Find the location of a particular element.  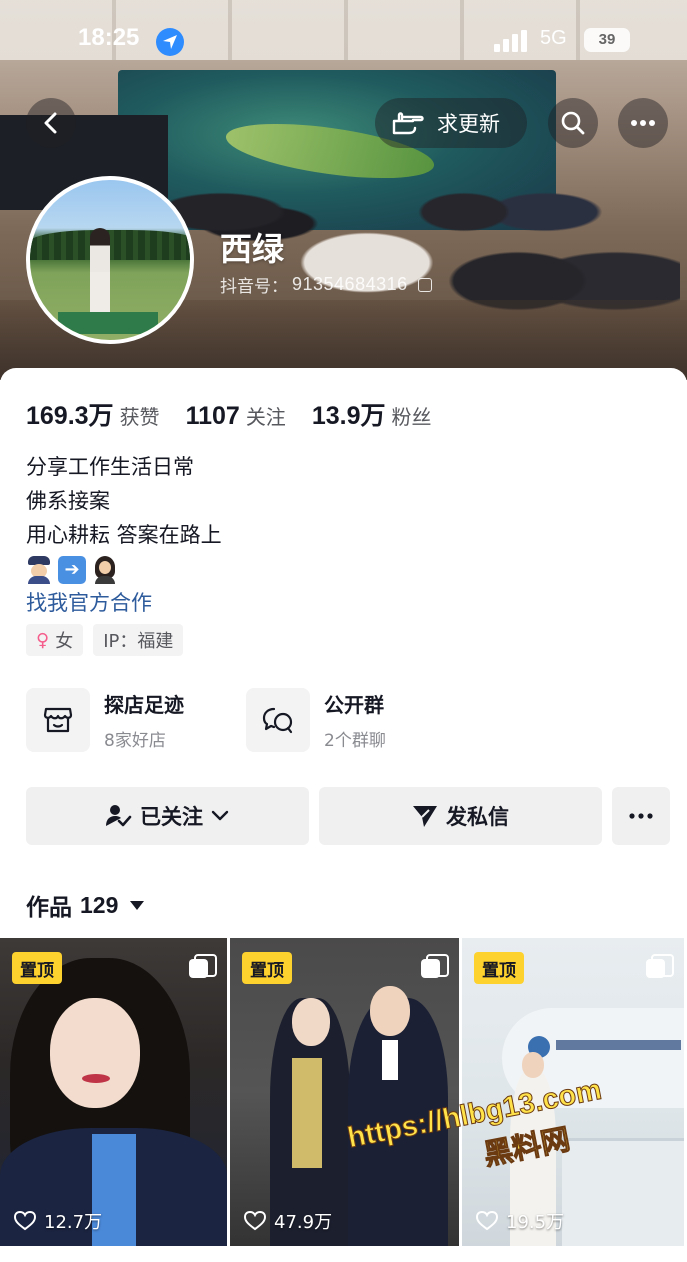

ip-location-tag: IP：福建 is located at coordinates (138, 640).